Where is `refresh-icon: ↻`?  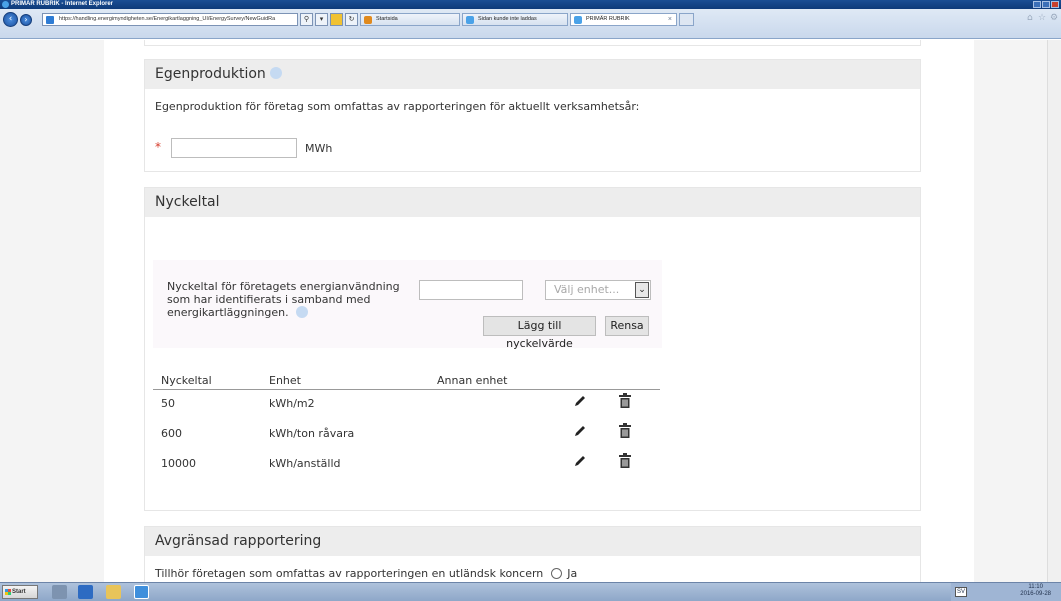
refresh-icon: ↻ is located at coordinates (351, 19).